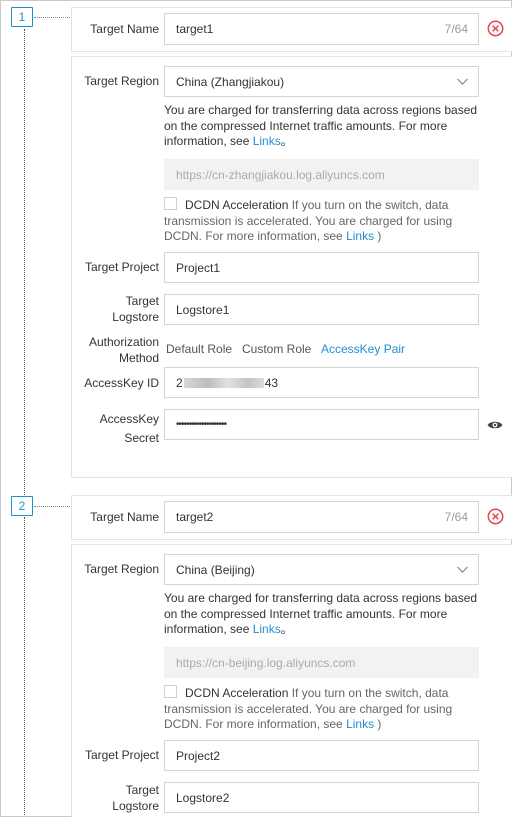  I want to click on authorization-method-label: Authorization Method, so click(124, 350).